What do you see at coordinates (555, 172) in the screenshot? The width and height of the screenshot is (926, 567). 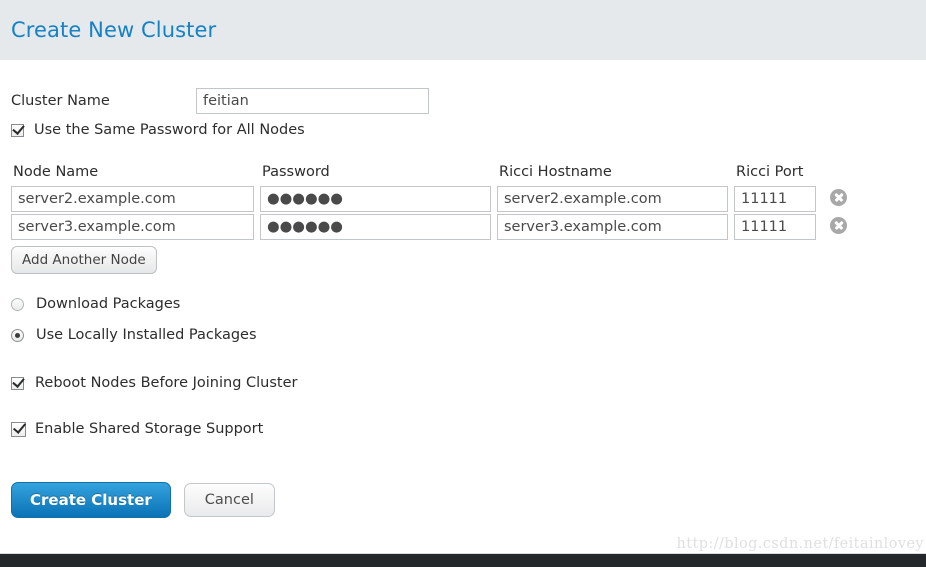 I see `column-header-ricci-hostname: Ricci Hostname` at bounding box center [555, 172].